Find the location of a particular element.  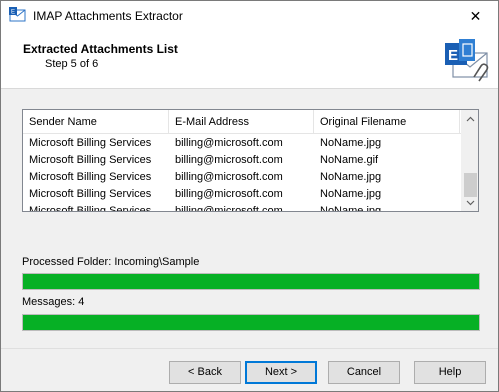

chevron-up-icon is located at coordinates (470, 118).